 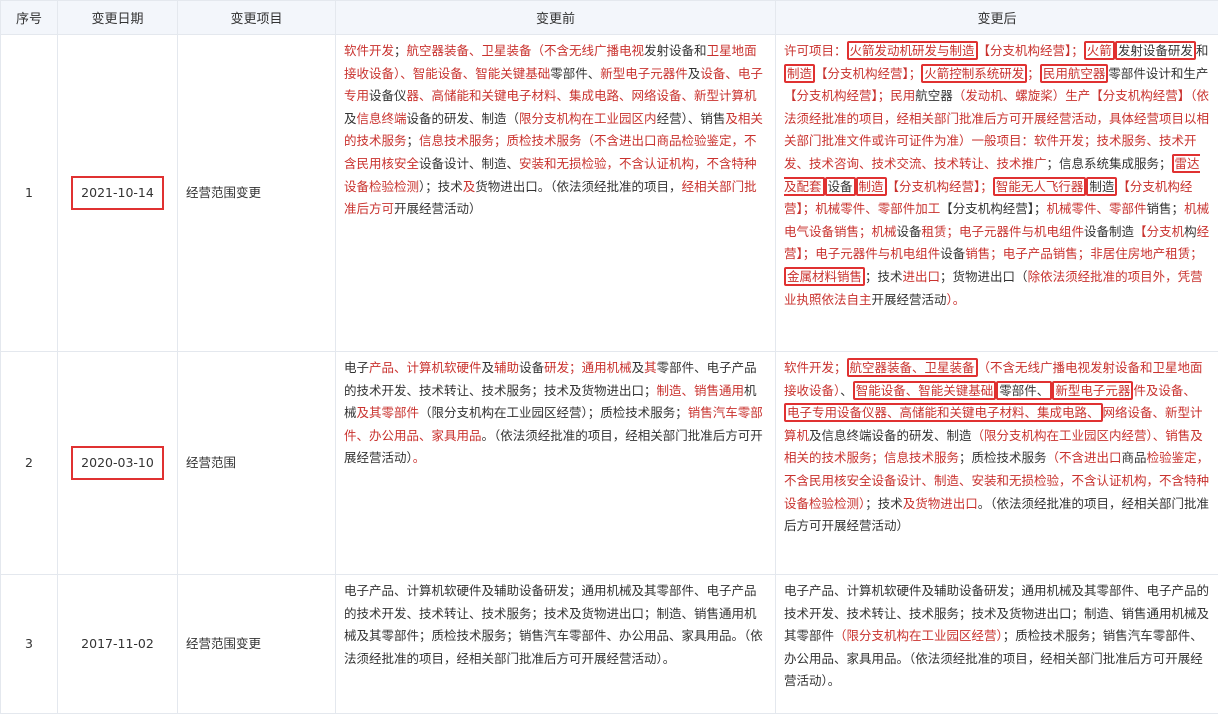 I want to click on header-item: 变更项目, so click(x=257, y=18).